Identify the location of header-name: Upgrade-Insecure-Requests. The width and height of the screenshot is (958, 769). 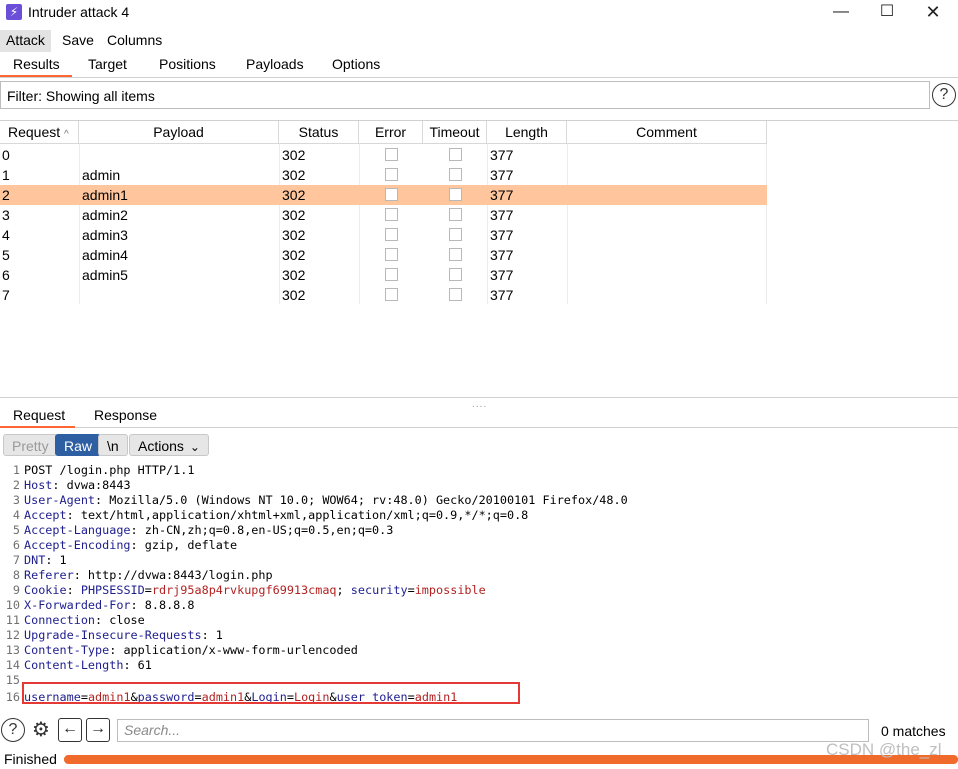
(113, 635).